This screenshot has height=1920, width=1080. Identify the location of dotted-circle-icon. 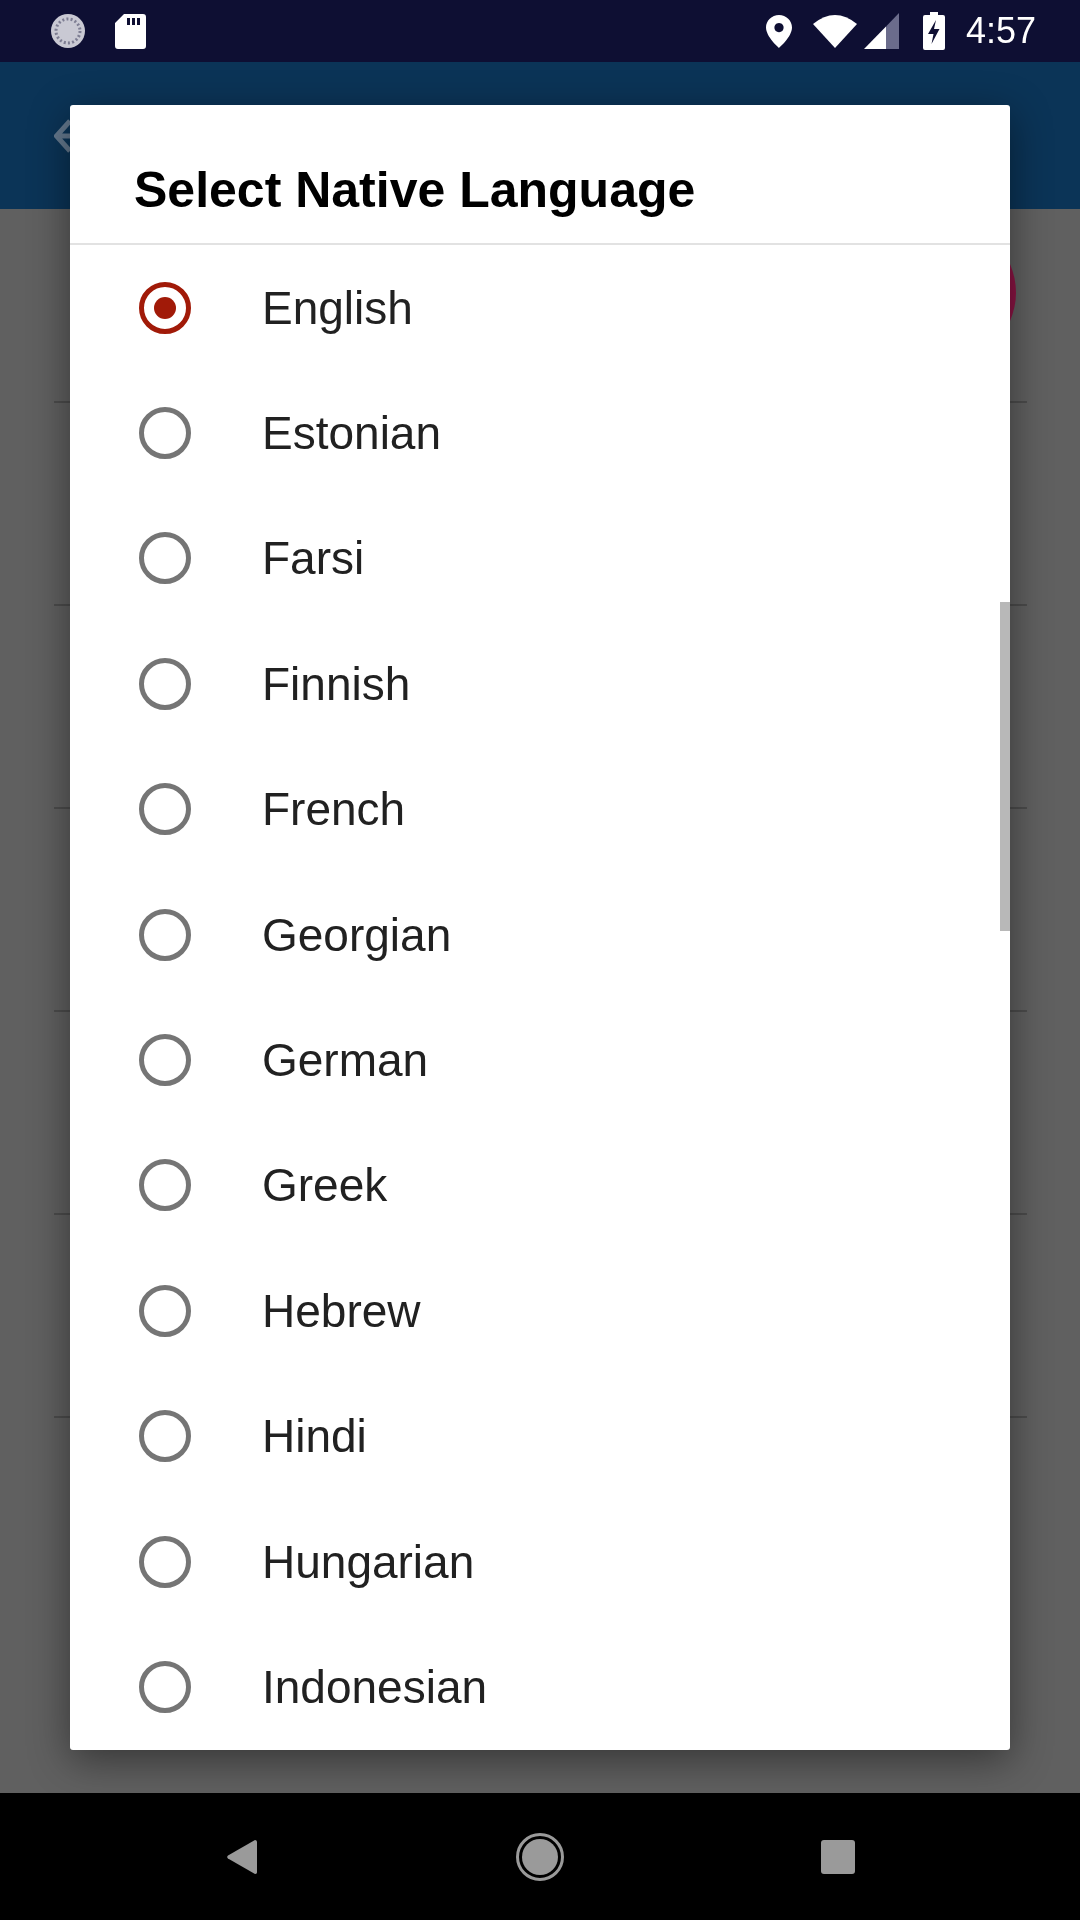
(68, 31).